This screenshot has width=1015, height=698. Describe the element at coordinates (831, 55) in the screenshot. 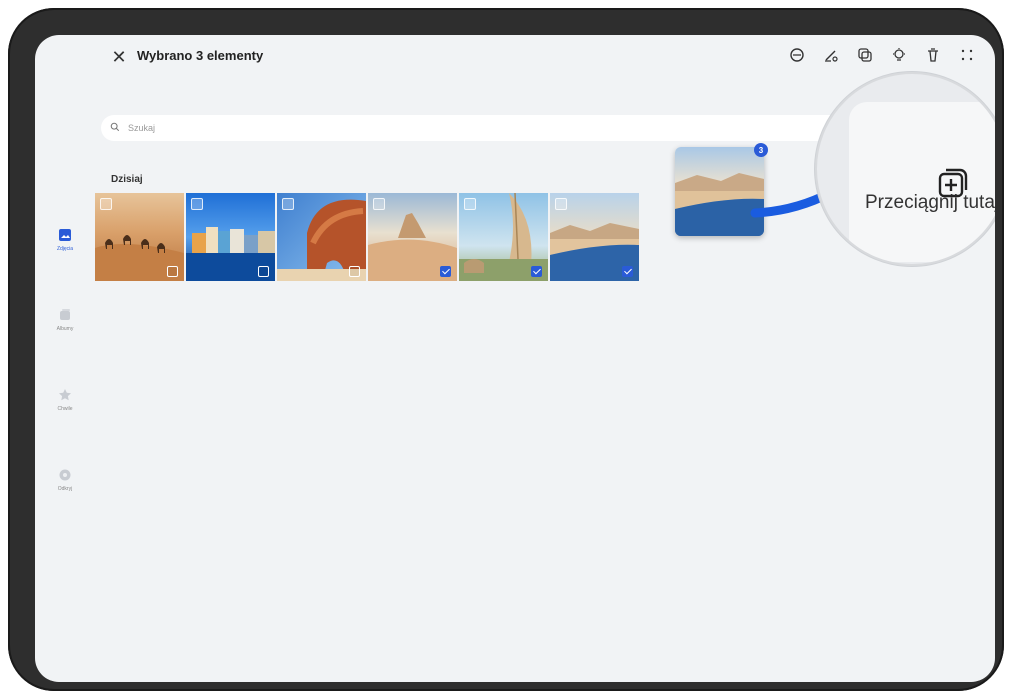

I see `edit-icon` at that location.